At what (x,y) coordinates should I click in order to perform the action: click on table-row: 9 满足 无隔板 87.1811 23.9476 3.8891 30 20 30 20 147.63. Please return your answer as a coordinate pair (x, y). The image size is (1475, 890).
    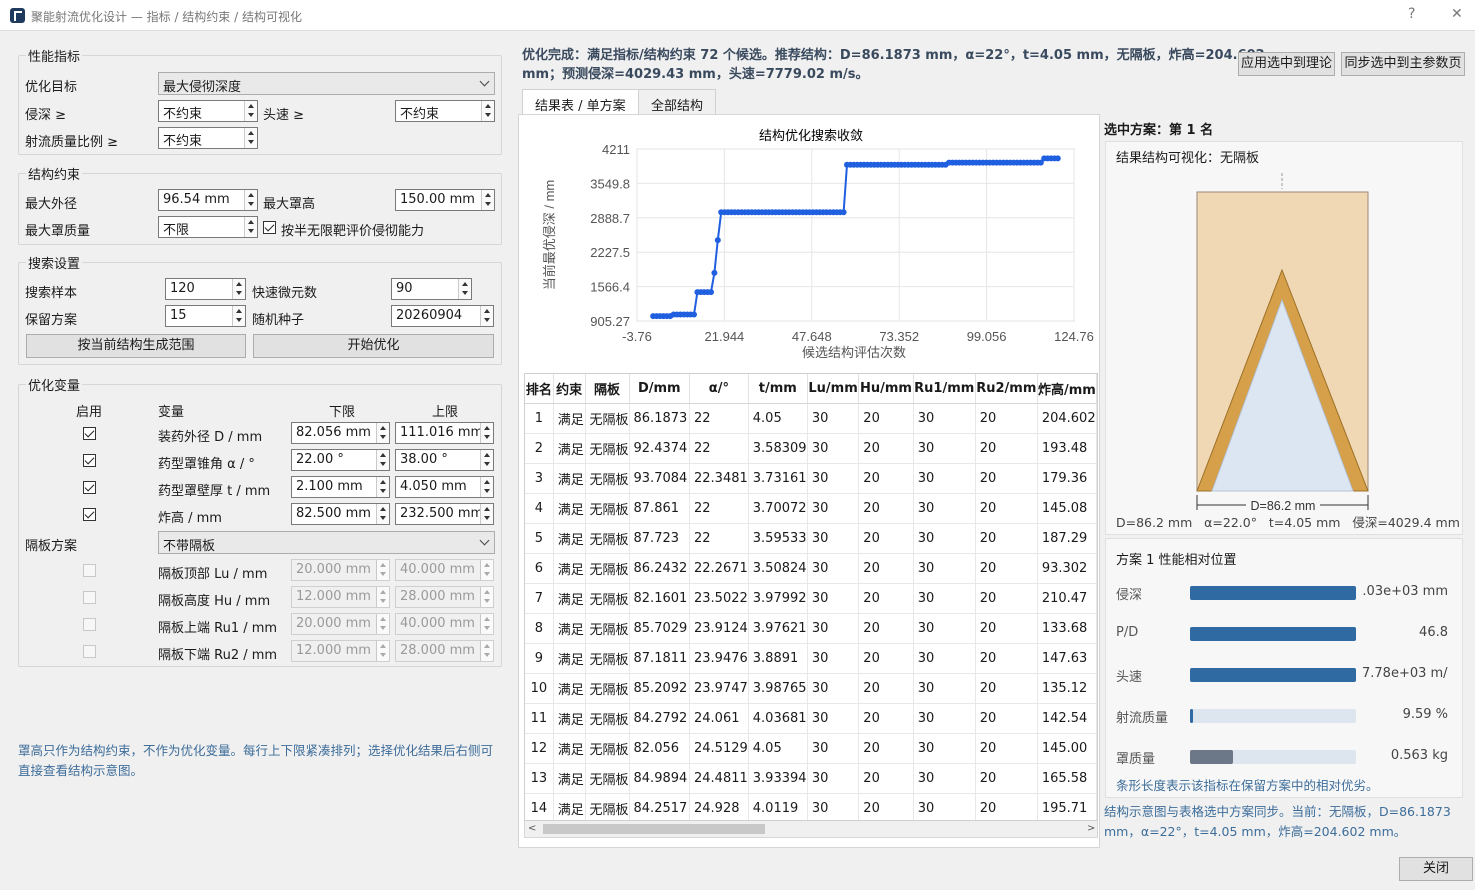
    Looking at the image, I should click on (811, 658).